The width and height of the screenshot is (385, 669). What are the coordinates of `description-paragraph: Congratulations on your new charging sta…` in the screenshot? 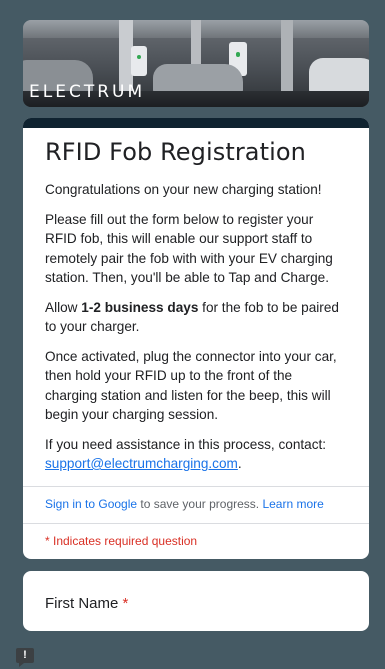 It's located at (183, 189).